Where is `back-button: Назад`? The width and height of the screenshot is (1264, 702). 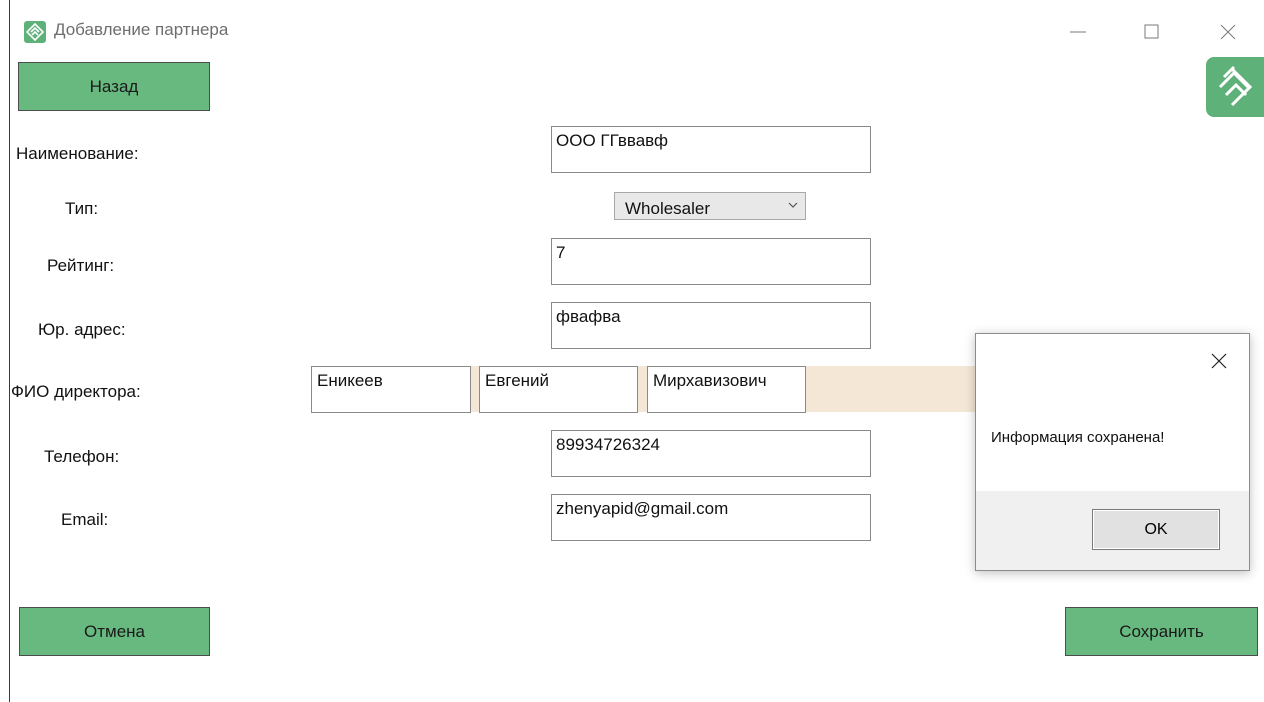 back-button: Назад is located at coordinates (114, 86).